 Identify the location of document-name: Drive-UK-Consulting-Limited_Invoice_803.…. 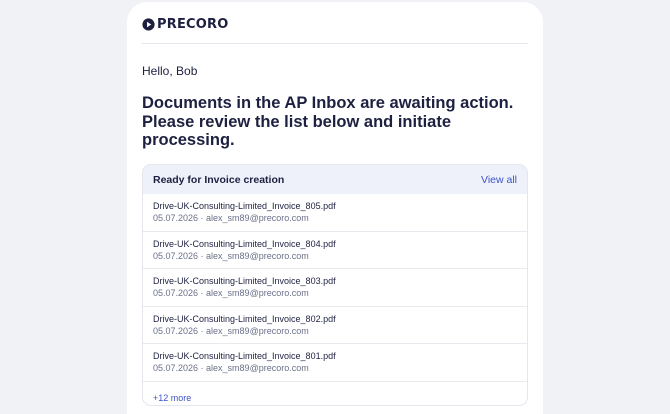
(244, 281).